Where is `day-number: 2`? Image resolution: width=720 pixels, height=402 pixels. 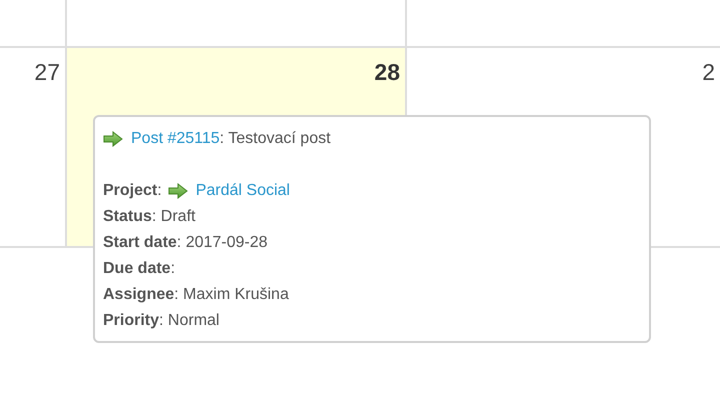
day-number: 2 is located at coordinates (708, 72).